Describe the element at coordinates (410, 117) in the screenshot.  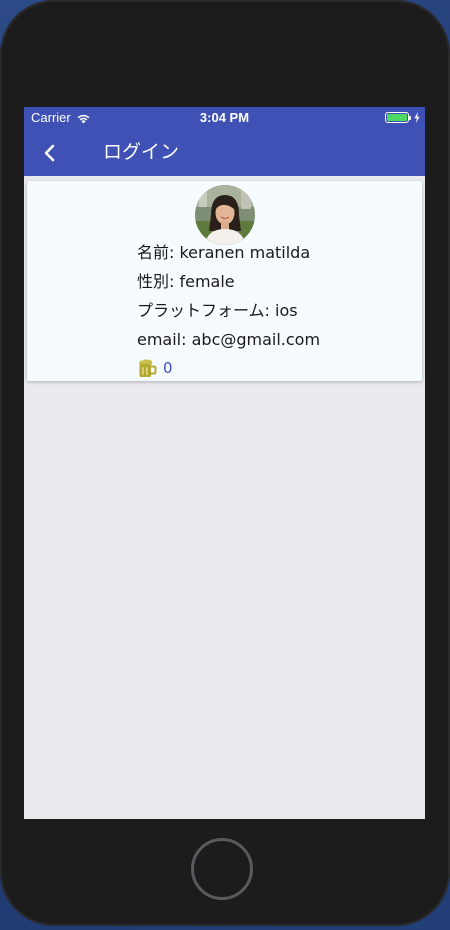
I see `battery-tip` at that location.